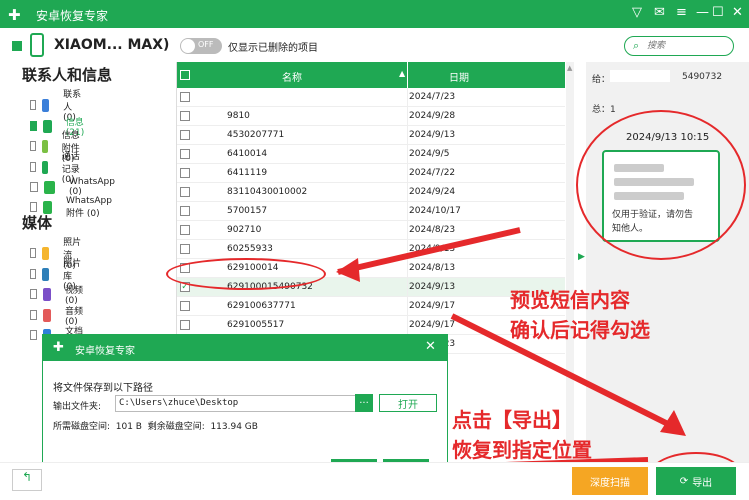 The image size is (749, 500). Describe the element at coordinates (77, 407) in the screenshot. I see `folder-label: 输出文件夹:` at that location.